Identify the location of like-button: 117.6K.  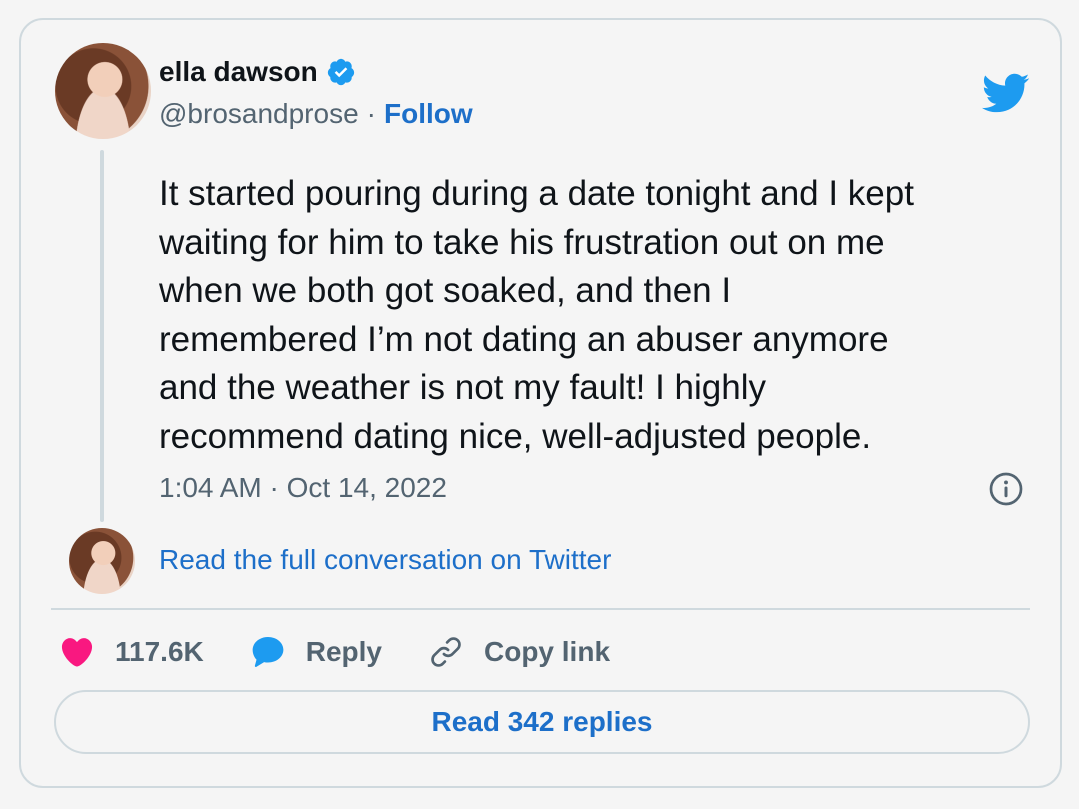
(131, 652).